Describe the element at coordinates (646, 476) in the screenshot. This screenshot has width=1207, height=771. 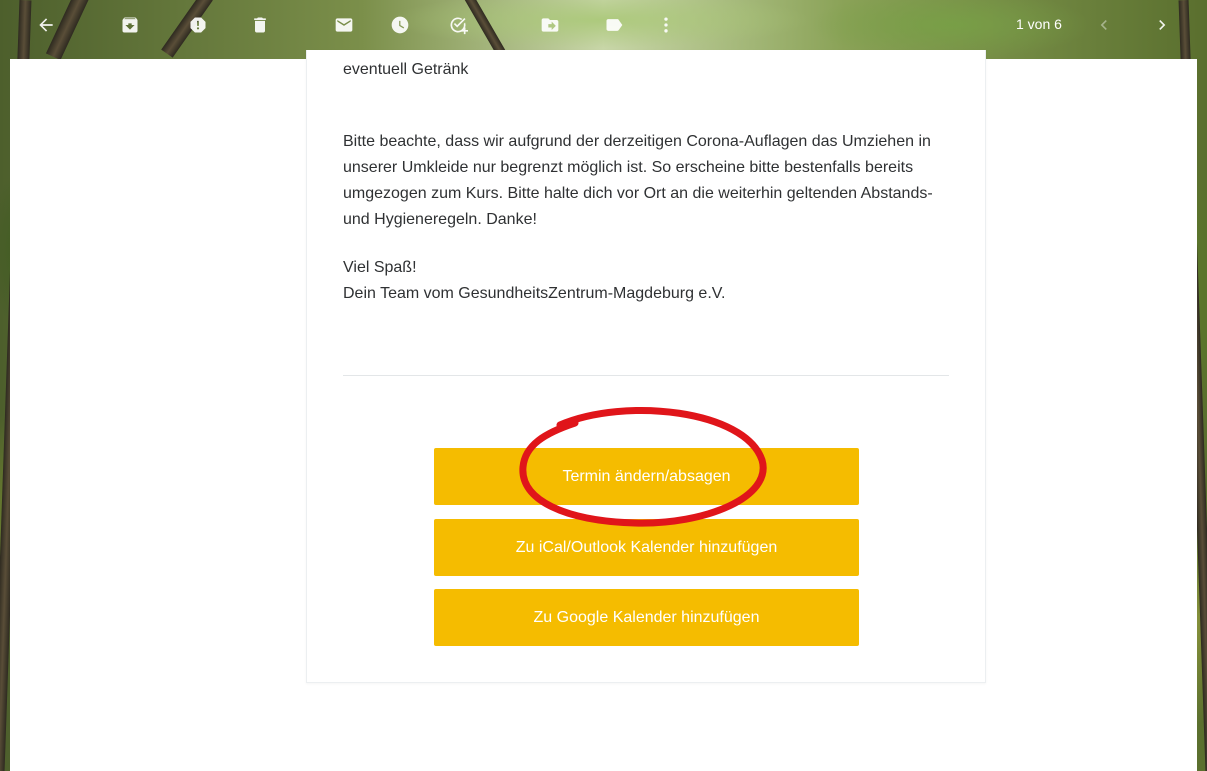
I see `change-cancel-appointment-button: Termin ändern/absagen` at that location.